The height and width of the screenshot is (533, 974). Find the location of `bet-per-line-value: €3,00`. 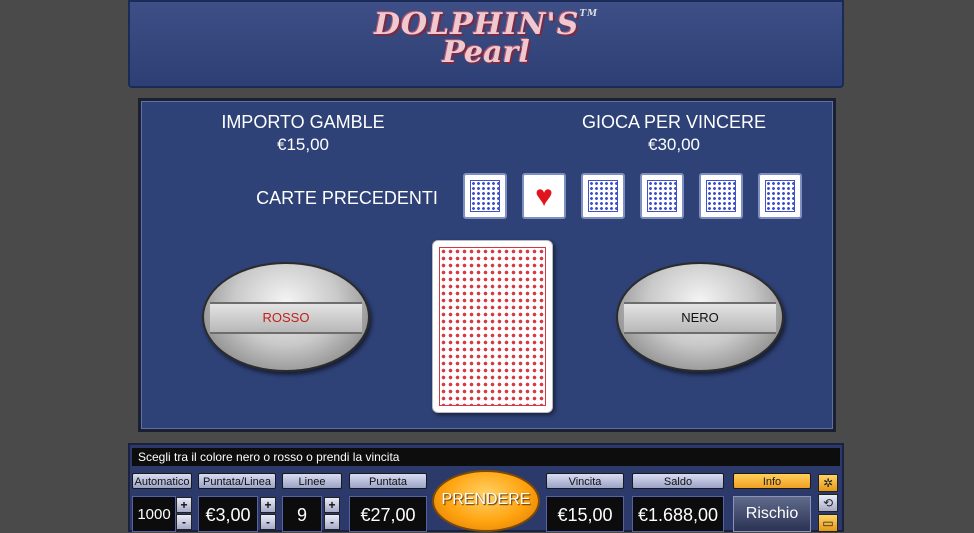

bet-per-line-value: €3,00 is located at coordinates (228, 514).